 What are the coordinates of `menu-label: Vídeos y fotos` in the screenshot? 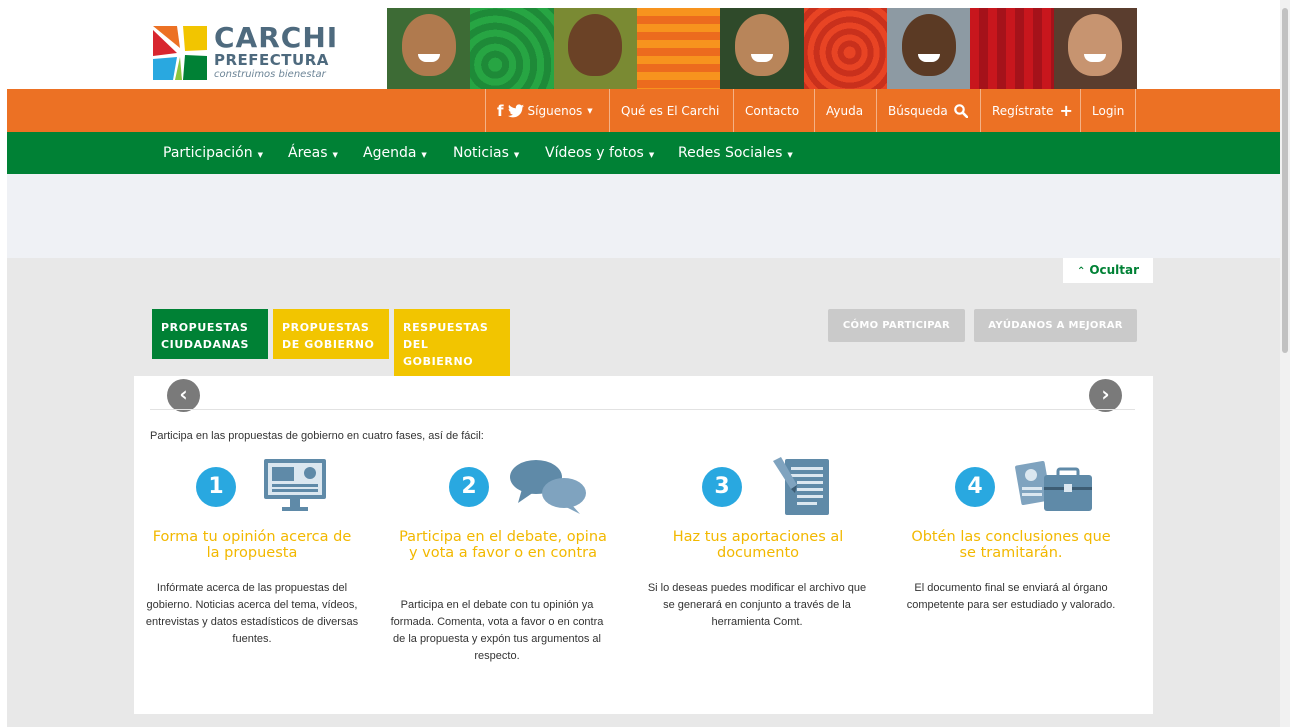 It's located at (594, 153).